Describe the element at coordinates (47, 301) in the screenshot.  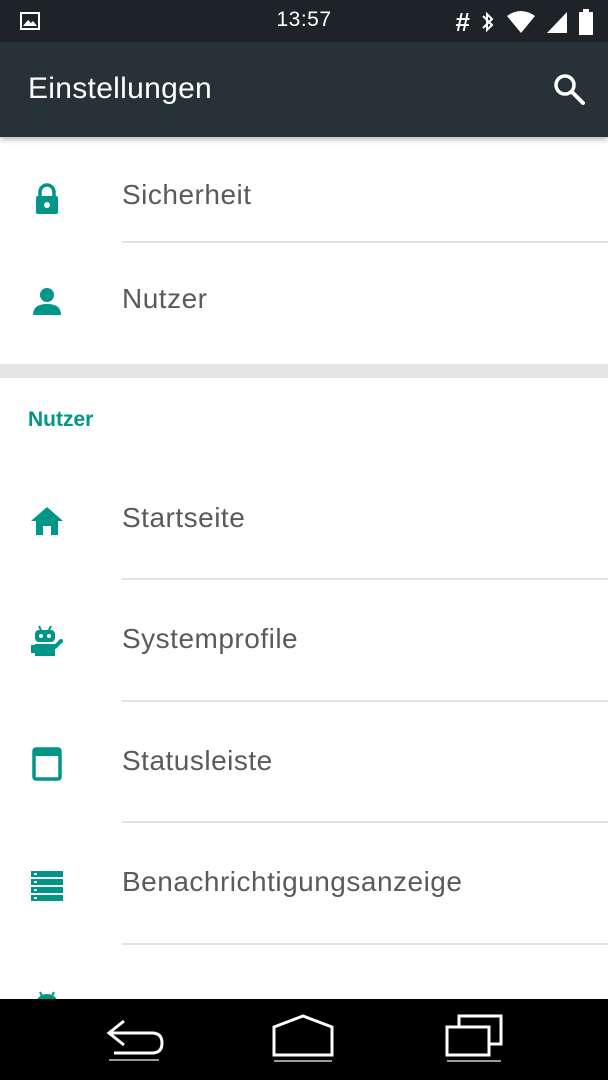
I see `person-icon` at that location.